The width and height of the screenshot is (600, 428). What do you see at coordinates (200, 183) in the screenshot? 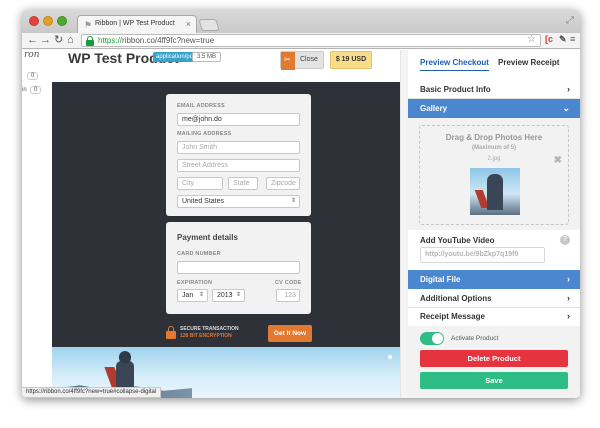
I see `city-field: City` at bounding box center [200, 183].